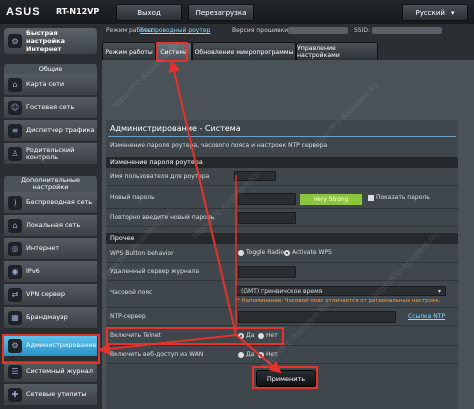 The height and width of the screenshot is (409, 474). I want to click on arrow-to-admin-menu, so click(167, 344).